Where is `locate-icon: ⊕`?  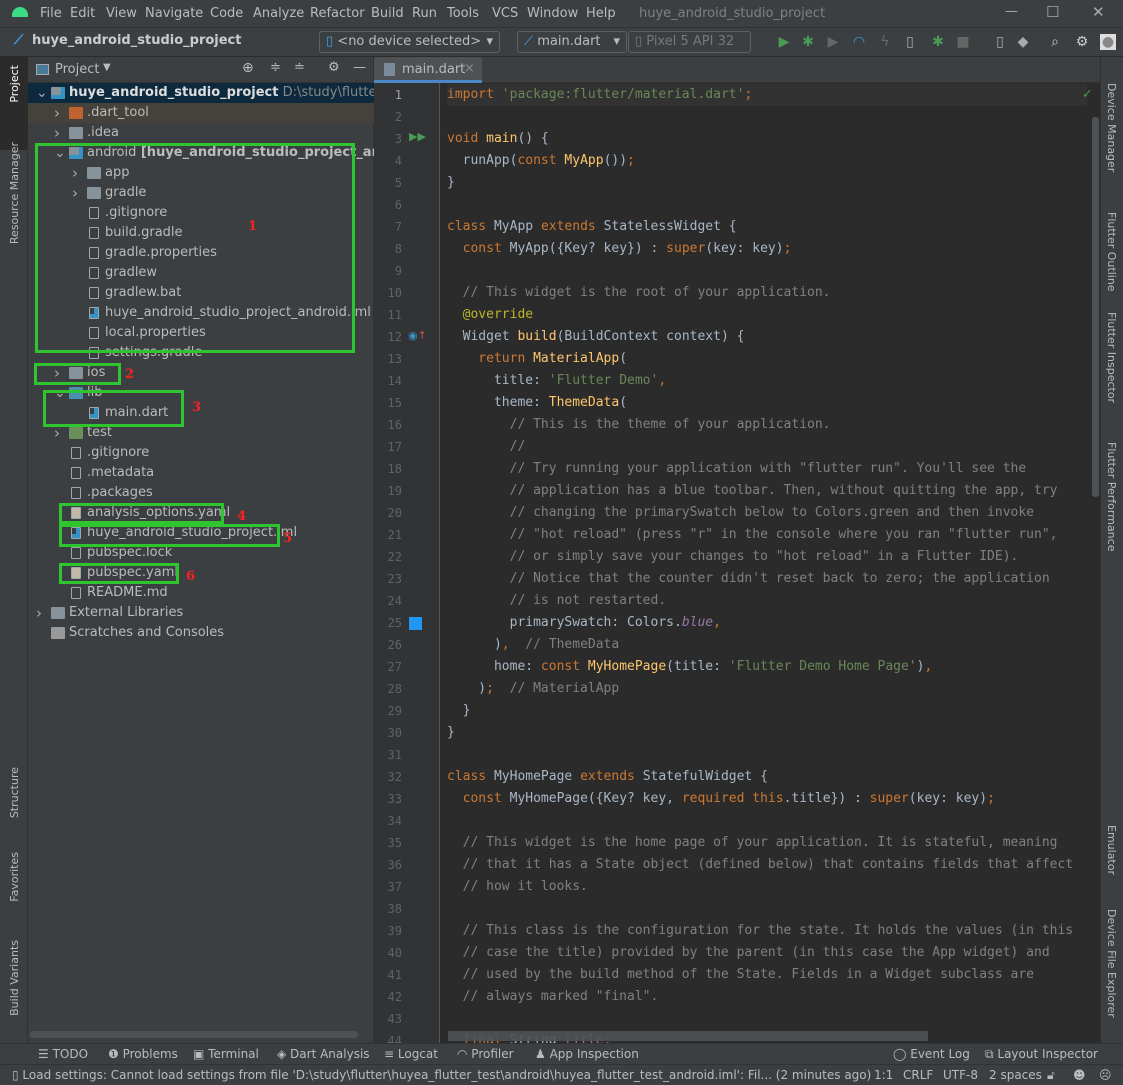
locate-icon: ⊕ is located at coordinates (248, 68).